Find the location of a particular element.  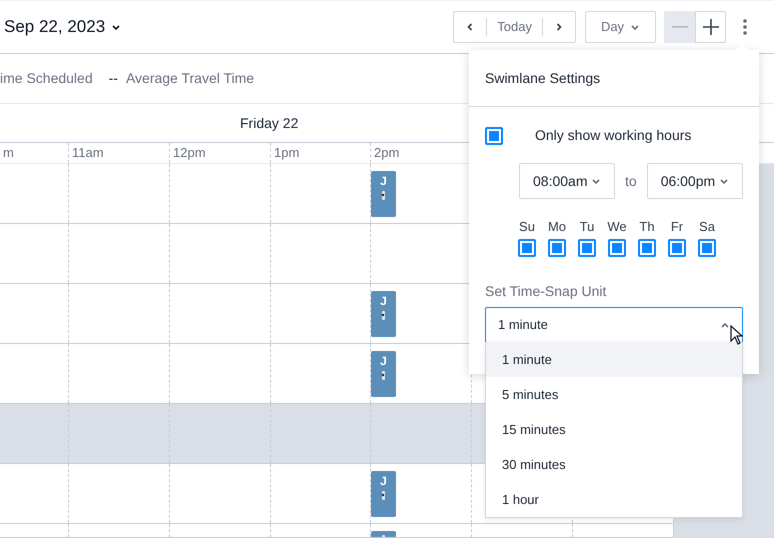

stat-label: Average Travel Time is located at coordinates (190, 78).